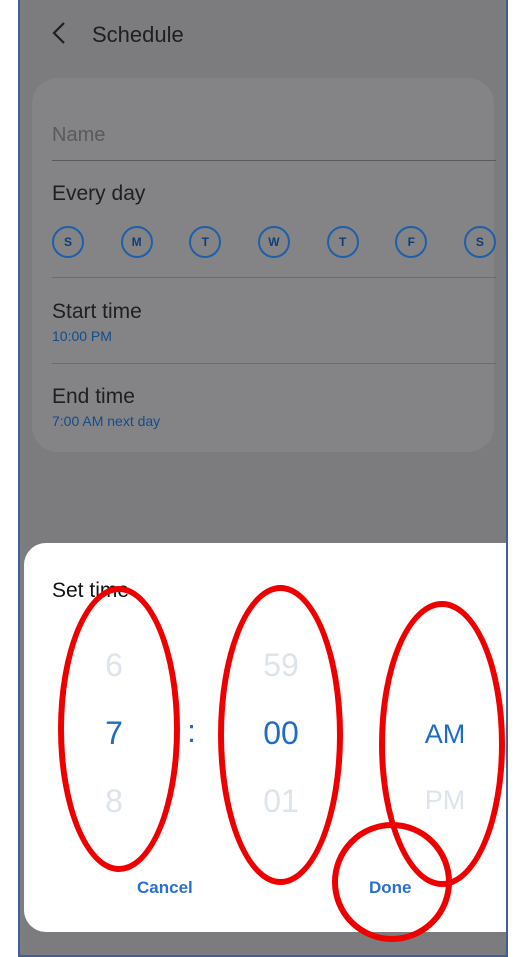 The image size is (530, 957). What do you see at coordinates (119, 729) in the screenshot?
I see `annotation-circle-hour` at bounding box center [119, 729].